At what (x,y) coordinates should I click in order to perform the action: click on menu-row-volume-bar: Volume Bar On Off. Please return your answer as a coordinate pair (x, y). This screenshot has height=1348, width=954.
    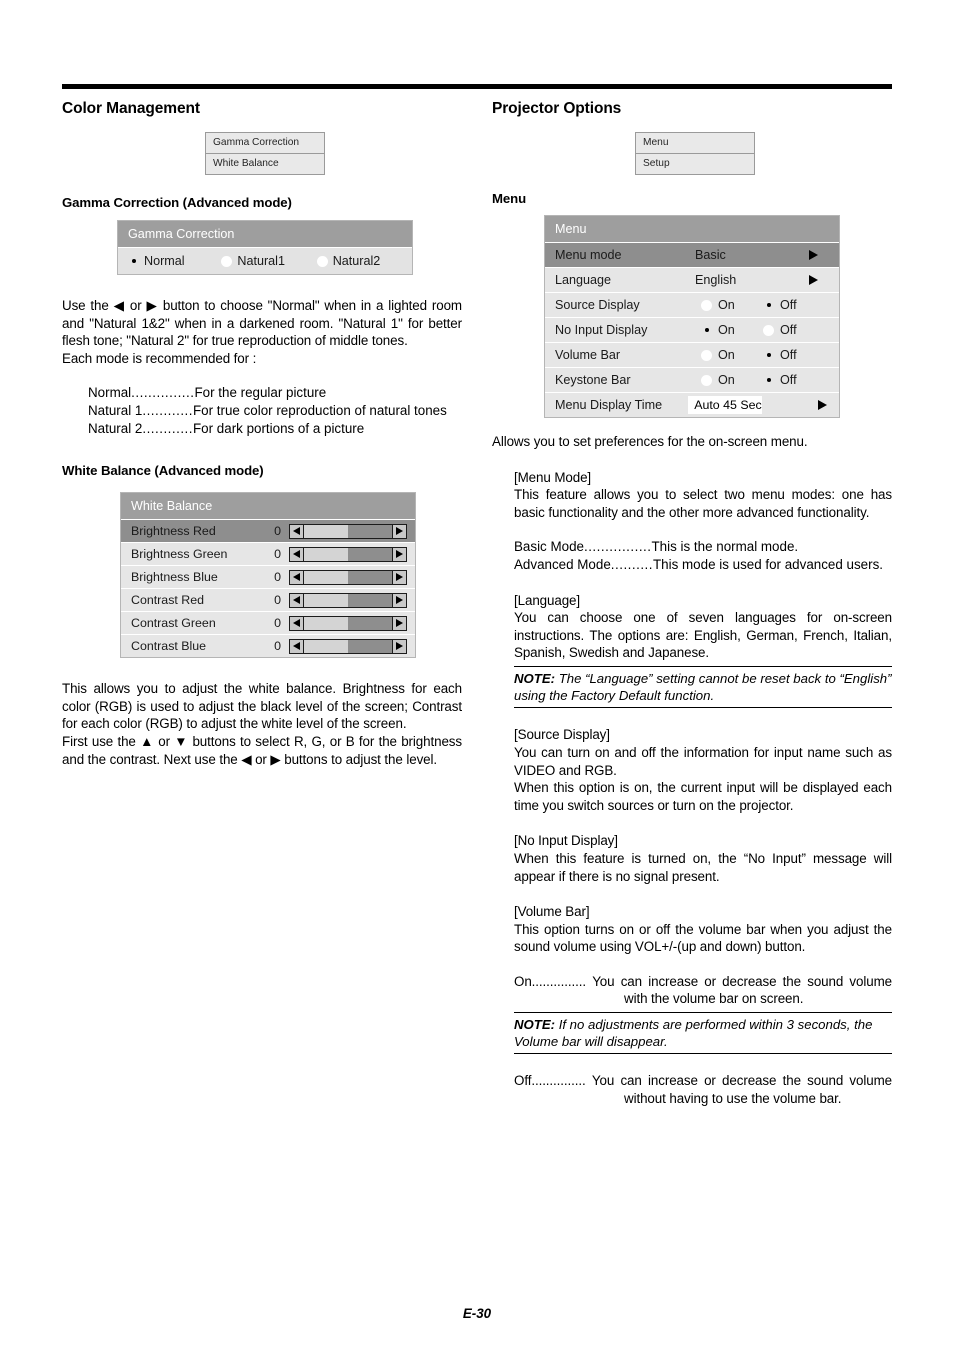
    Looking at the image, I should click on (692, 354).